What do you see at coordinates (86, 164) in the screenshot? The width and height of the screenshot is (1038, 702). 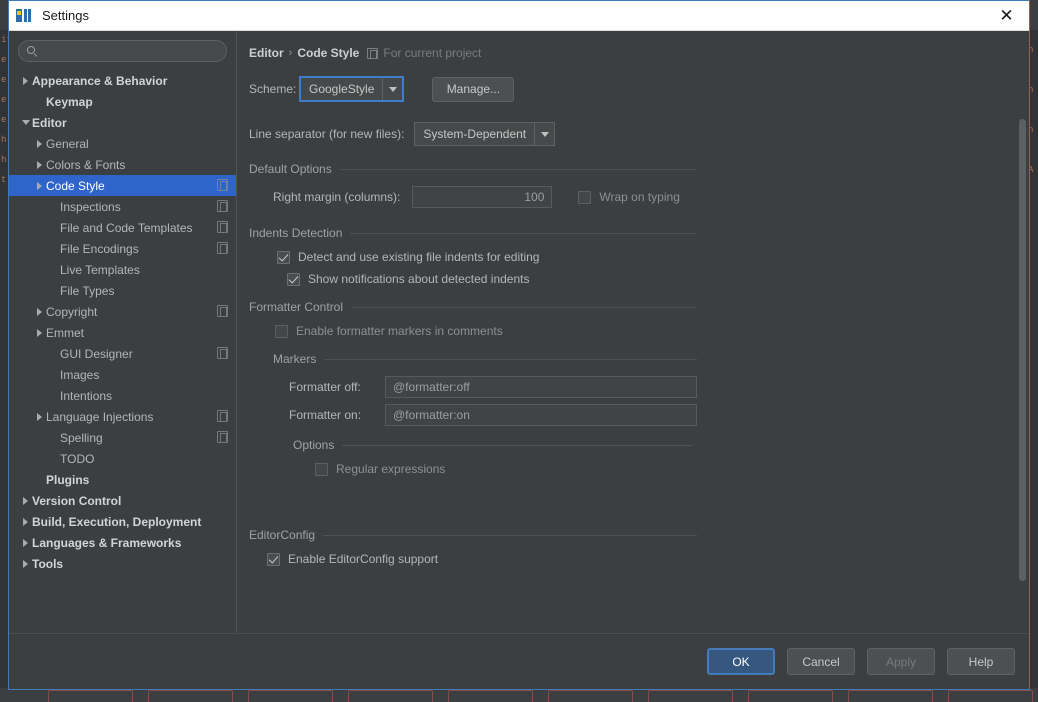 I see `sidebar-item-label: Colors & Fonts` at bounding box center [86, 164].